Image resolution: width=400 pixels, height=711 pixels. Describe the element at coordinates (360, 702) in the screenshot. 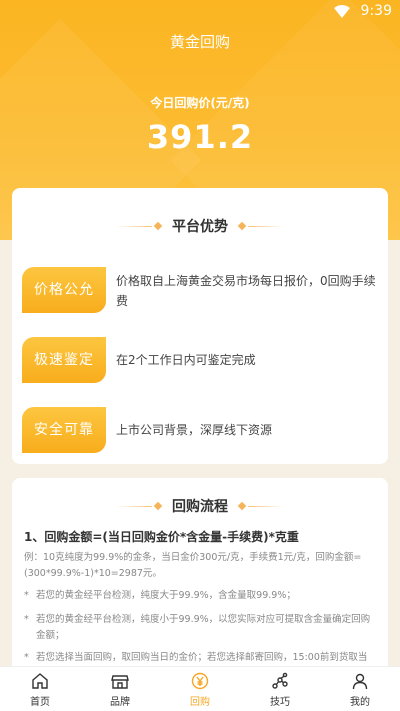

I see `tab-label: 我的` at that location.